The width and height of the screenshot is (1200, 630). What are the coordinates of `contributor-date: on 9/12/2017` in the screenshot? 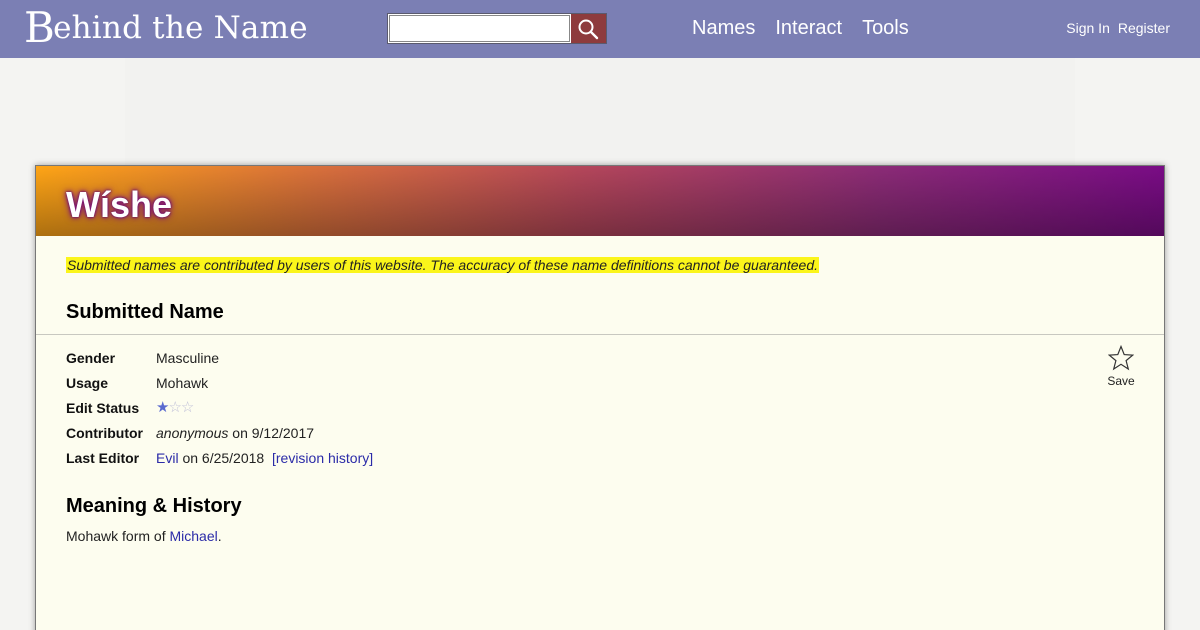 It's located at (273, 433).